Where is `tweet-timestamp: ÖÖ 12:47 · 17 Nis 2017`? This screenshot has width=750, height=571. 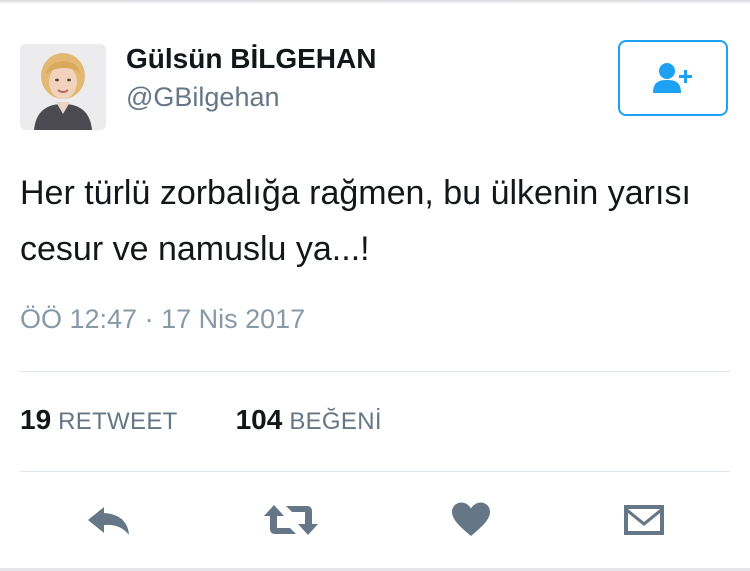 tweet-timestamp: ÖÖ 12:47 · 17 Nis 2017 is located at coordinates (162, 319).